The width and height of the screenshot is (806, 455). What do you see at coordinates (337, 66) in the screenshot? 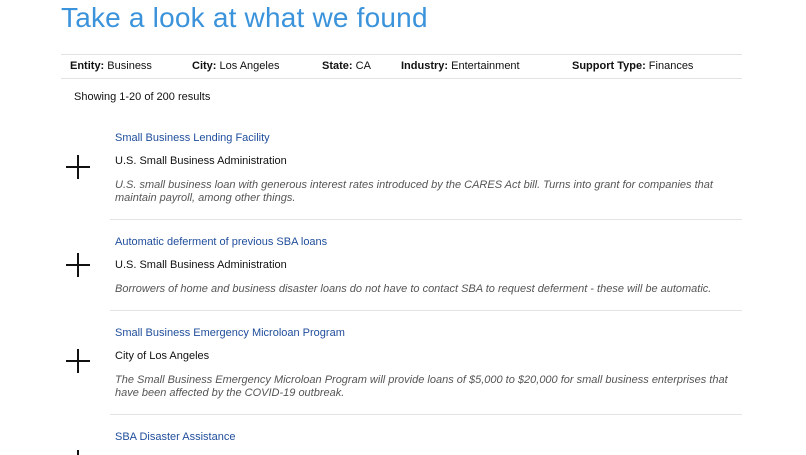
I see `filter-state-label: State:` at bounding box center [337, 66].